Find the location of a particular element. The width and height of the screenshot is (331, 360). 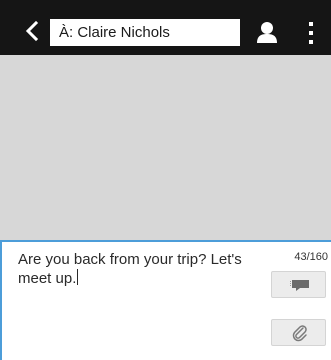

back-button is located at coordinates (32, 31).